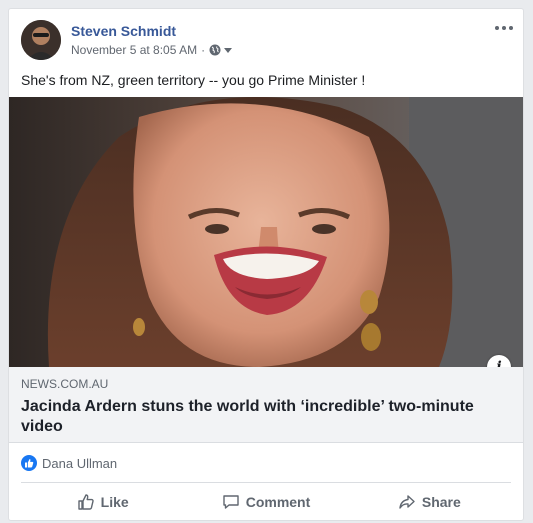 This screenshot has height=523, width=533. I want to click on post-timestamp: November 5 at 8:05 AM, so click(134, 50).